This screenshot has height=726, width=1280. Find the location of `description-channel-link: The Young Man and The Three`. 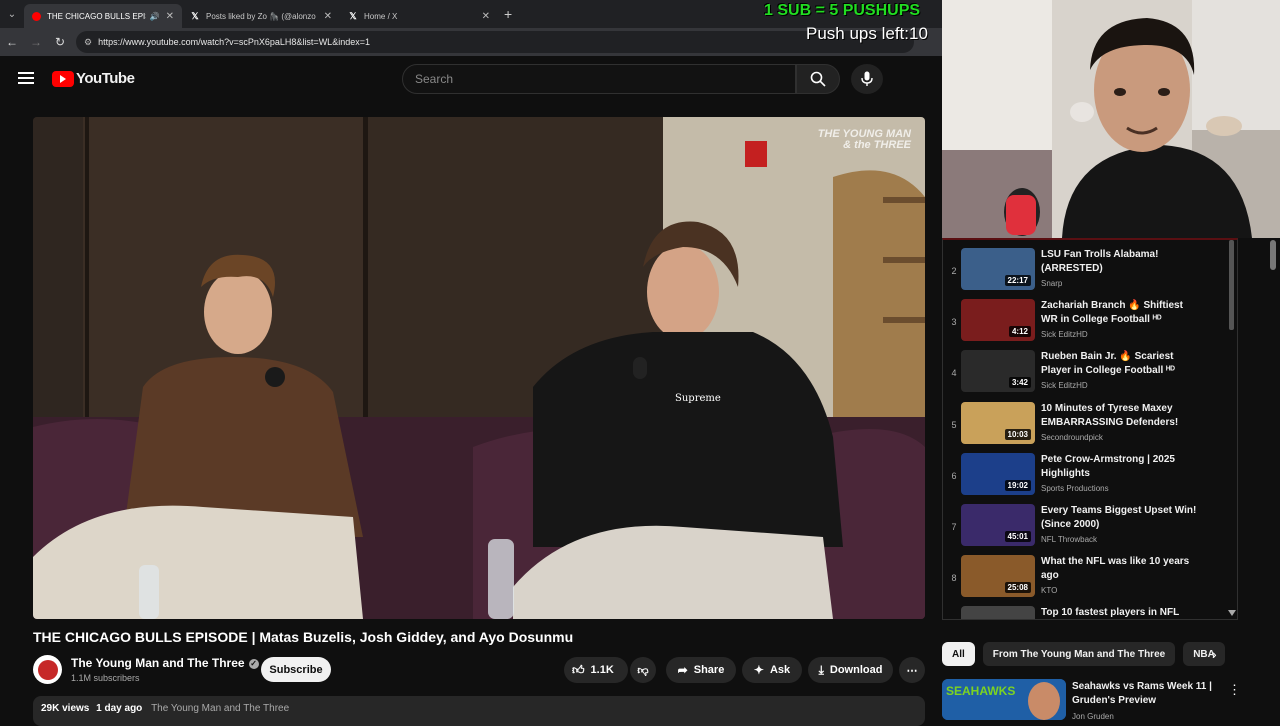

description-channel-link: The Young Man and The Three is located at coordinates (220, 708).